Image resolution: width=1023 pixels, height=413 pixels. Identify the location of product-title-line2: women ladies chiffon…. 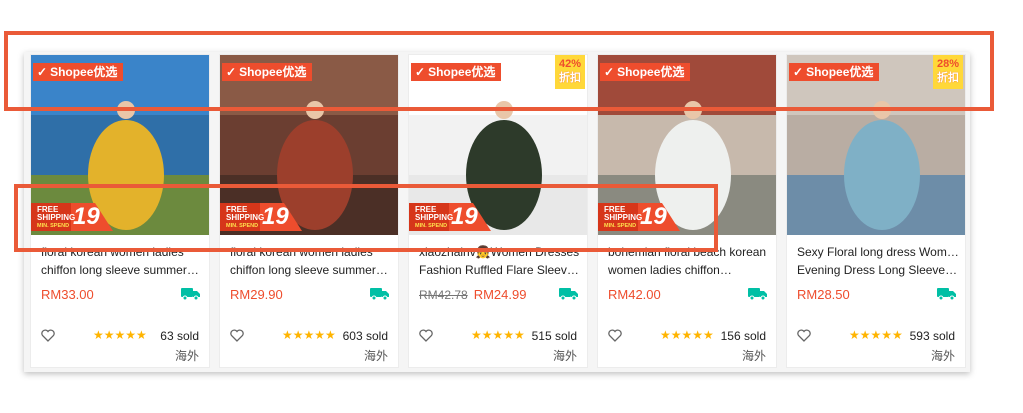
(670, 270).